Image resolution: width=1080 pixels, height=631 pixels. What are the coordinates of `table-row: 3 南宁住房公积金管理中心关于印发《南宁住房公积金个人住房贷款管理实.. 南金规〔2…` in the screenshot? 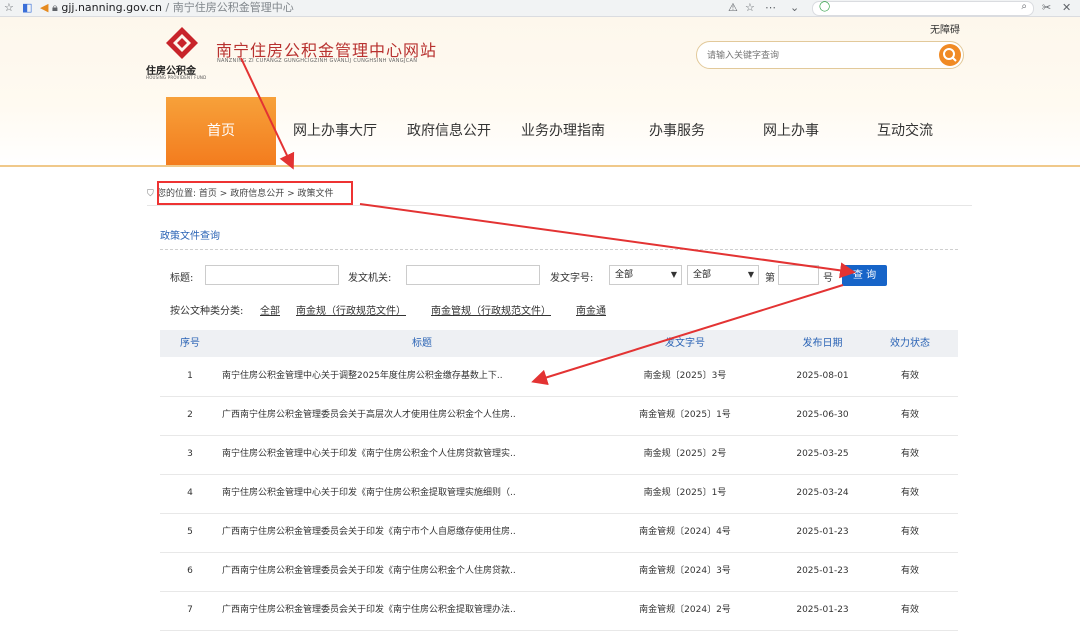 It's located at (559, 455).